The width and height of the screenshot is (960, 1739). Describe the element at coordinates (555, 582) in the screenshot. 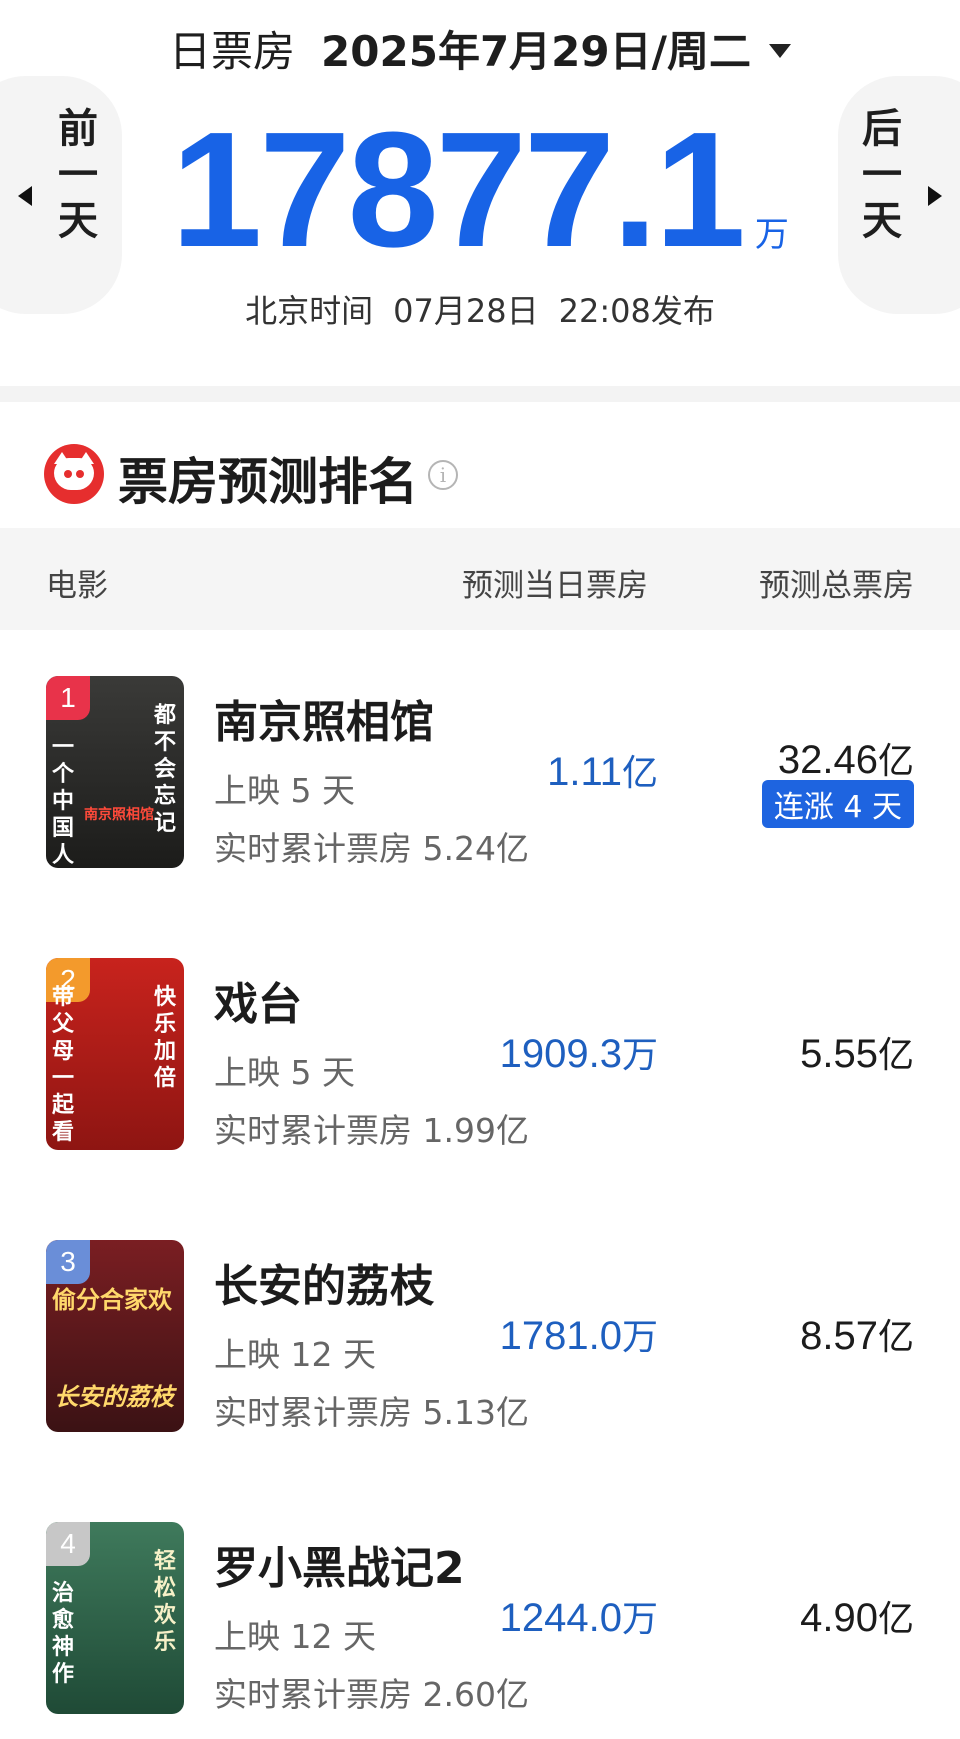

I see `col-day-prediction: 预测当日票房` at that location.